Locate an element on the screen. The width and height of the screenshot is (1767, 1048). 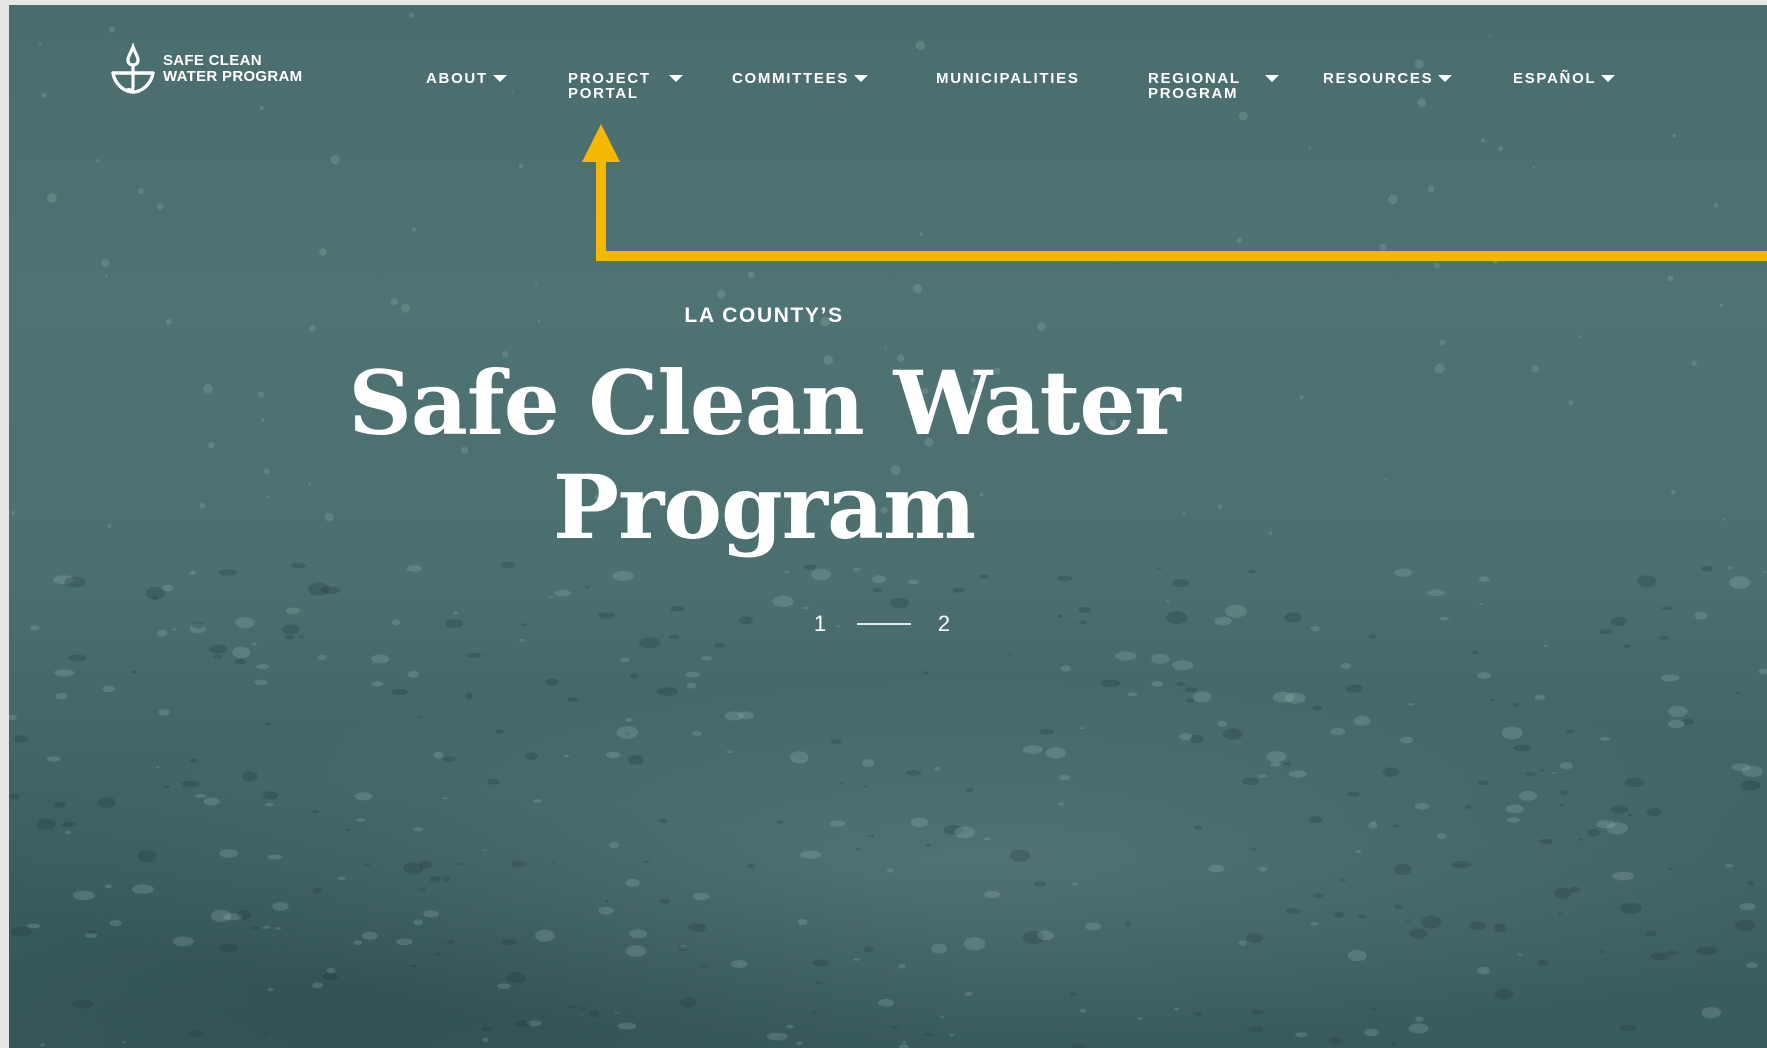
logo-text: SAFE CLEAN WATER PROGRAM is located at coordinates (232, 69).